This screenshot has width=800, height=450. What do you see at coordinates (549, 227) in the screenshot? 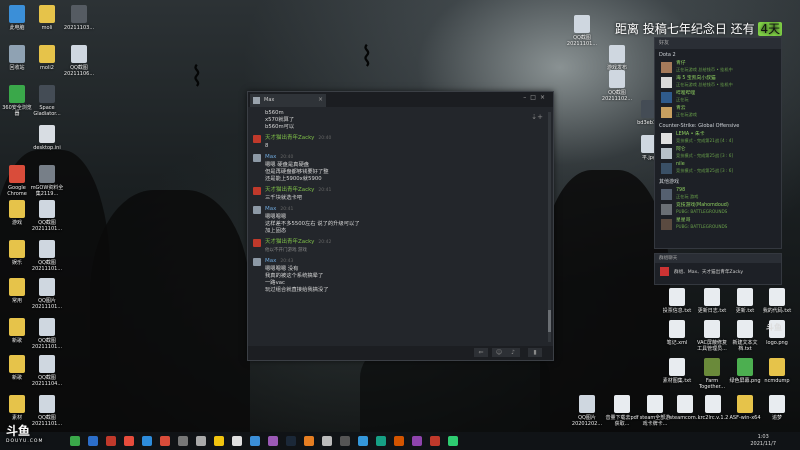
I see `scrollbar` at bounding box center [549, 227].